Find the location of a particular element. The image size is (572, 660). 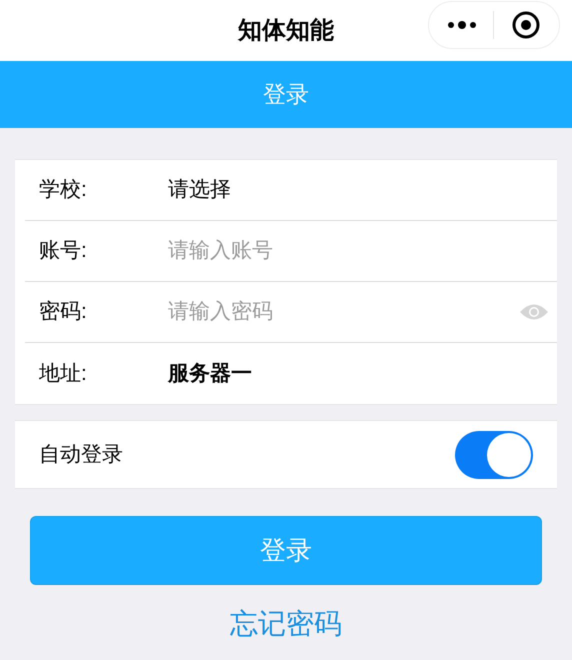

auto-login-switch is located at coordinates (494, 454).